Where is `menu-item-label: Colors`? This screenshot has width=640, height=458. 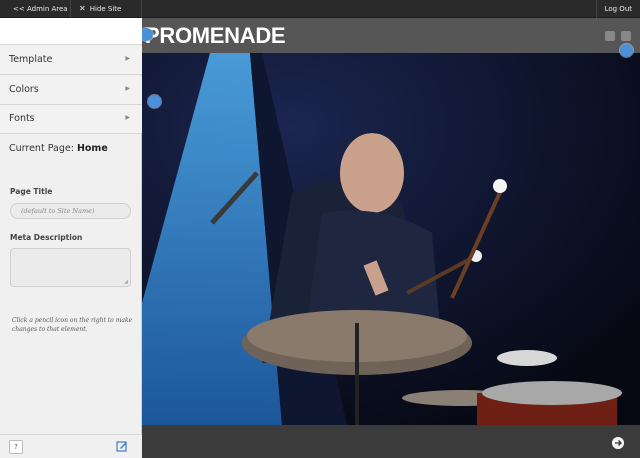
menu-item-label: Colors is located at coordinates (24, 89).